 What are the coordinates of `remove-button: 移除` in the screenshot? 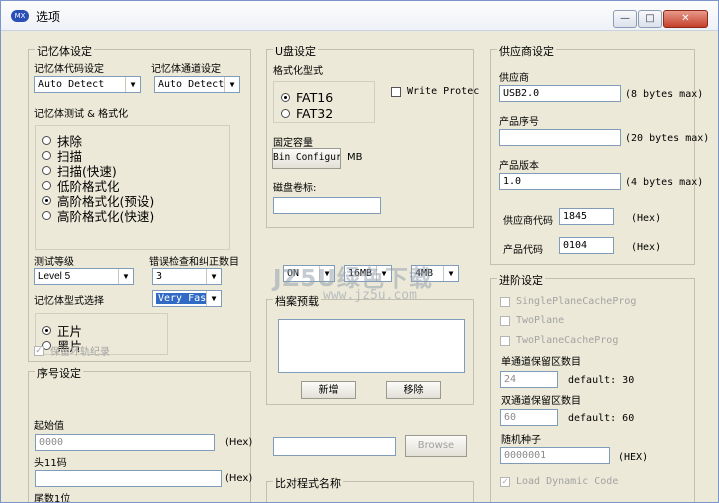 It's located at (413, 390).